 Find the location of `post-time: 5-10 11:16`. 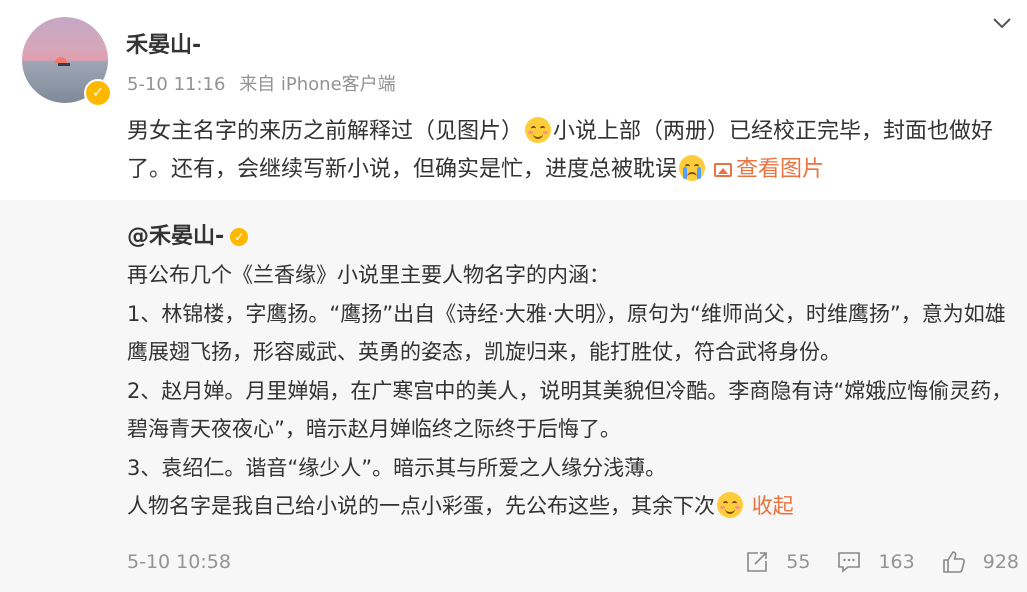

post-time: 5-10 11:16 is located at coordinates (176, 84).